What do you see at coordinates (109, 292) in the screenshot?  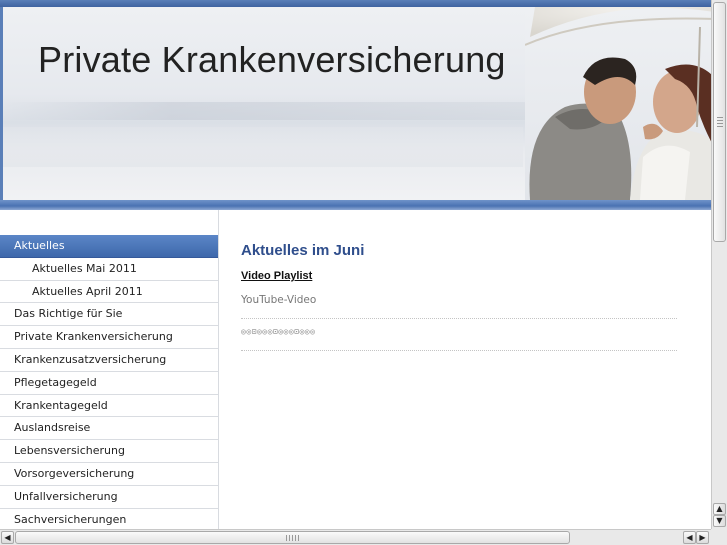 I see `sidebar-item-aktuelles-april-2011: Aktuelles April 2011` at bounding box center [109, 292].